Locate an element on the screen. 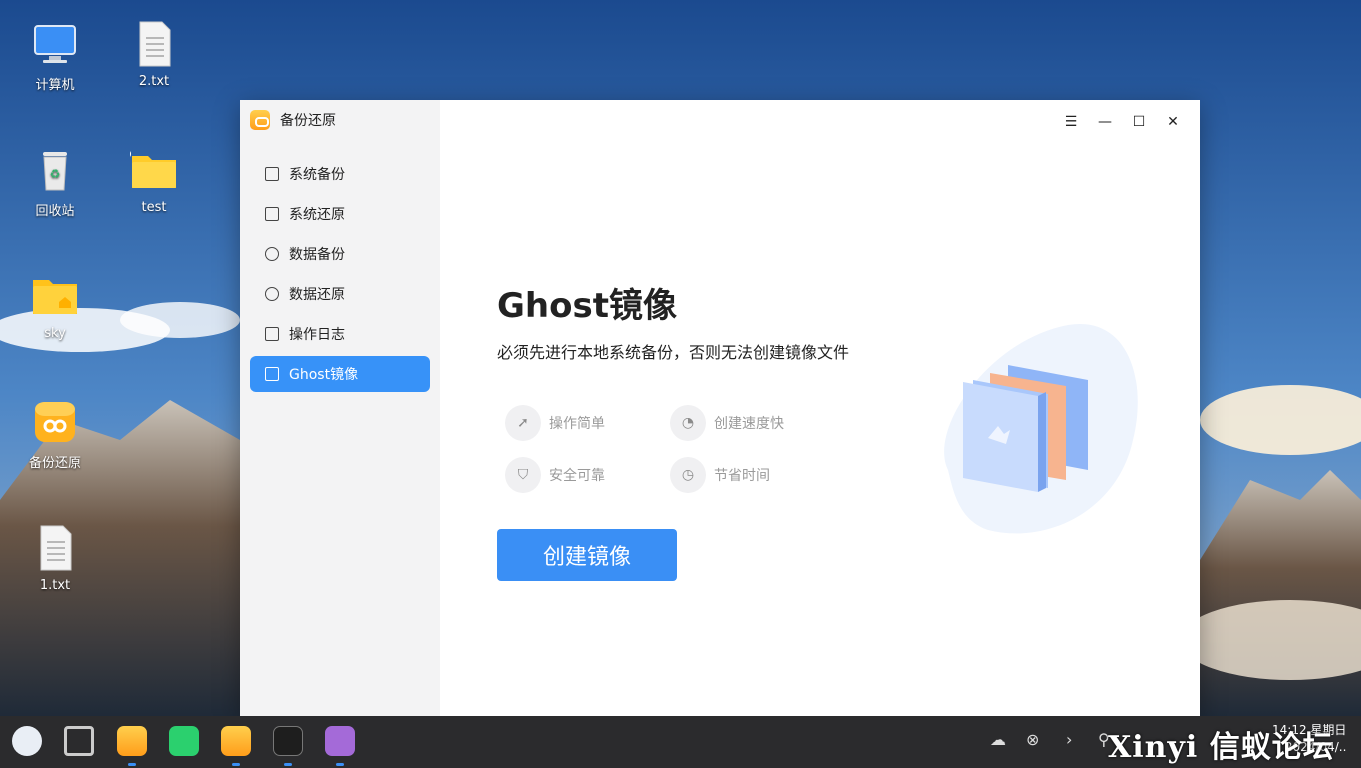 The width and height of the screenshot is (1361, 768). titlebar-buttons: ☰ — ☐ ✕ is located at coordinates (1122, 122).